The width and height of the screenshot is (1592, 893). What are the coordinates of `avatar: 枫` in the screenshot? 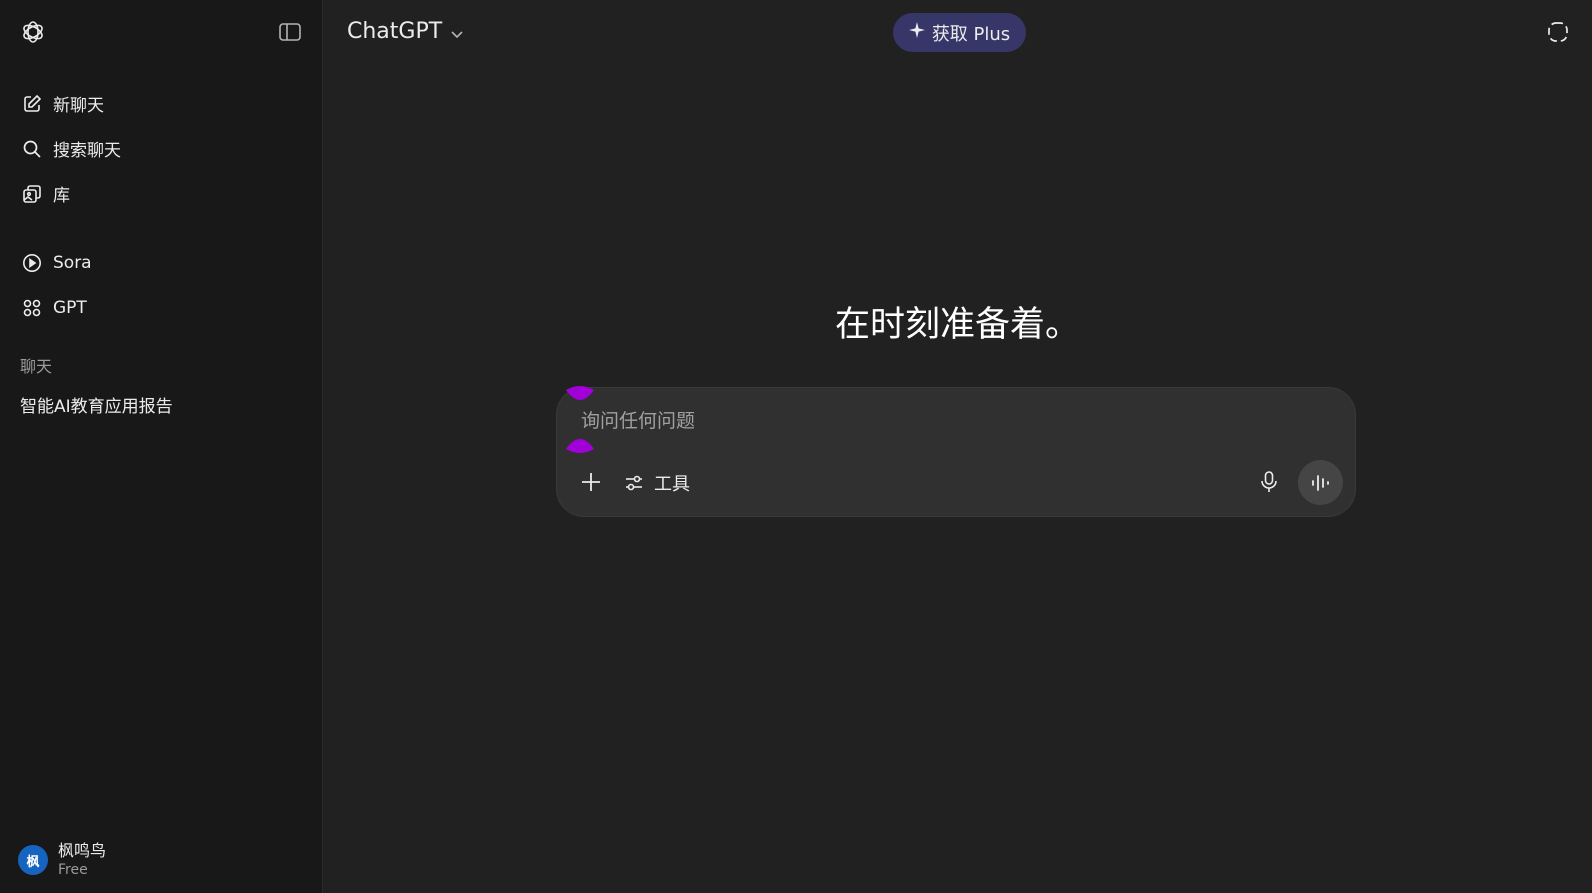 It's located at (33, 860).